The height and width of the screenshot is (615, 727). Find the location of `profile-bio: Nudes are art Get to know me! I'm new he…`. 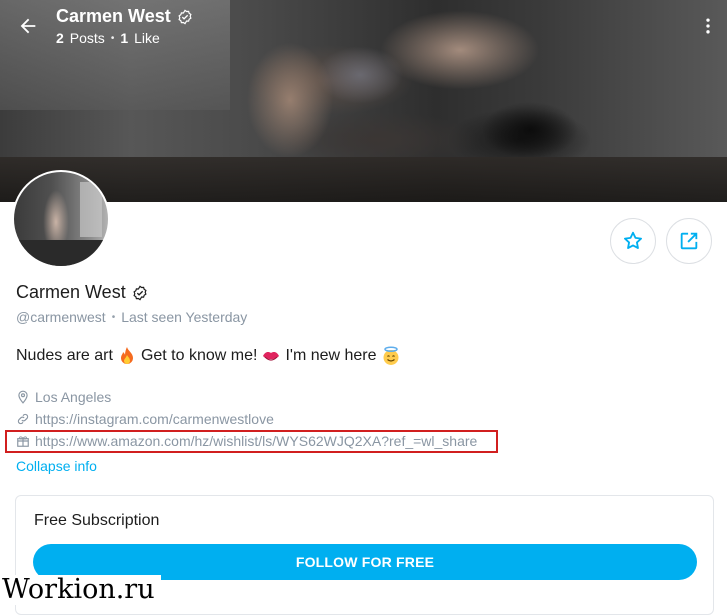

profile-bio: Nudes are art Get to know me! I'm new he… is located at coordinates (208, 356).